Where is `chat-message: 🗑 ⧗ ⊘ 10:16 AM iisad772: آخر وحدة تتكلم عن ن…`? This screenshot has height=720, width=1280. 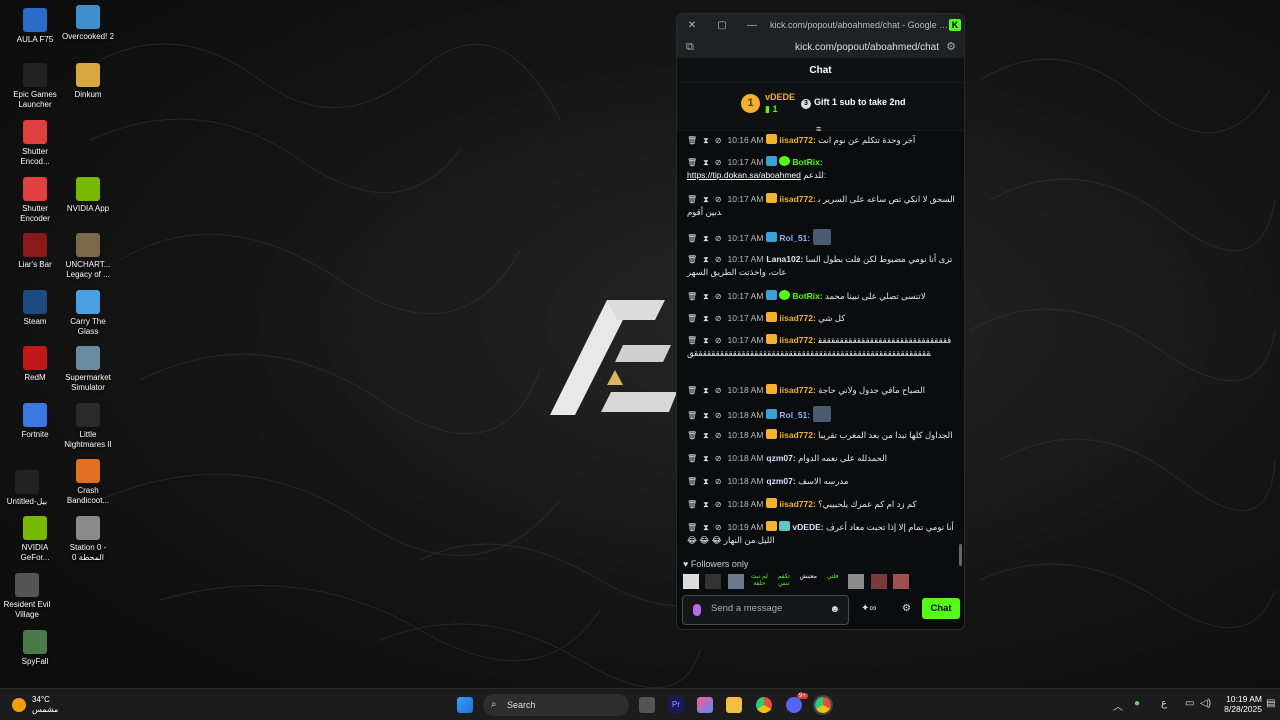 chat-message: 🗑 ⧗ ⊘ 10:16 AM iisad772: آخر وحدة تتكلم عن ن… is located at coordinates (821, 140).